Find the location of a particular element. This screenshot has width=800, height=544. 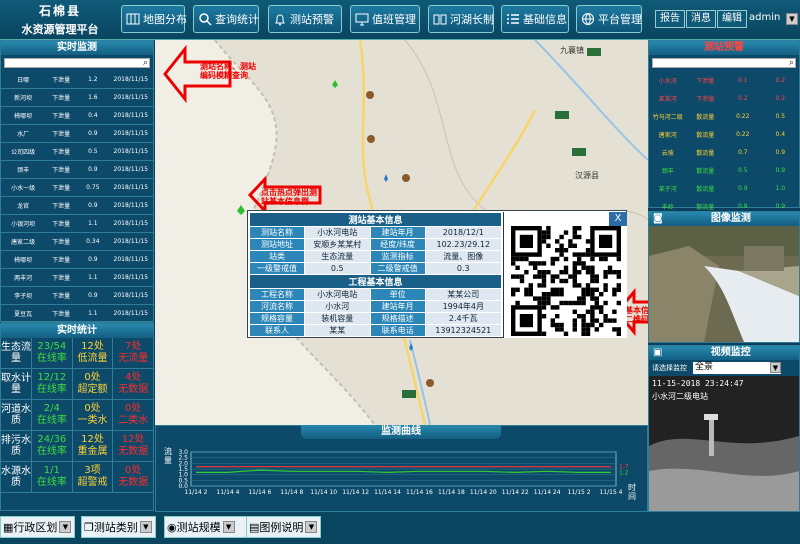

stats-cell: 3项 超警戒 is located at coordinates (92, 477).